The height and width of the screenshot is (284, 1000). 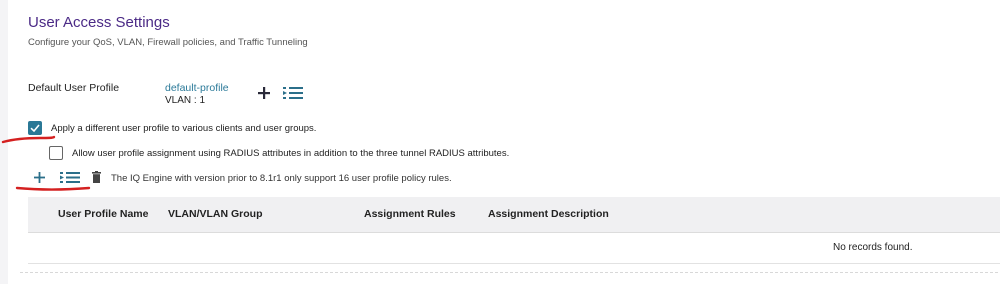 I want to click on table-body: No records found., so click(x=514, y=248).